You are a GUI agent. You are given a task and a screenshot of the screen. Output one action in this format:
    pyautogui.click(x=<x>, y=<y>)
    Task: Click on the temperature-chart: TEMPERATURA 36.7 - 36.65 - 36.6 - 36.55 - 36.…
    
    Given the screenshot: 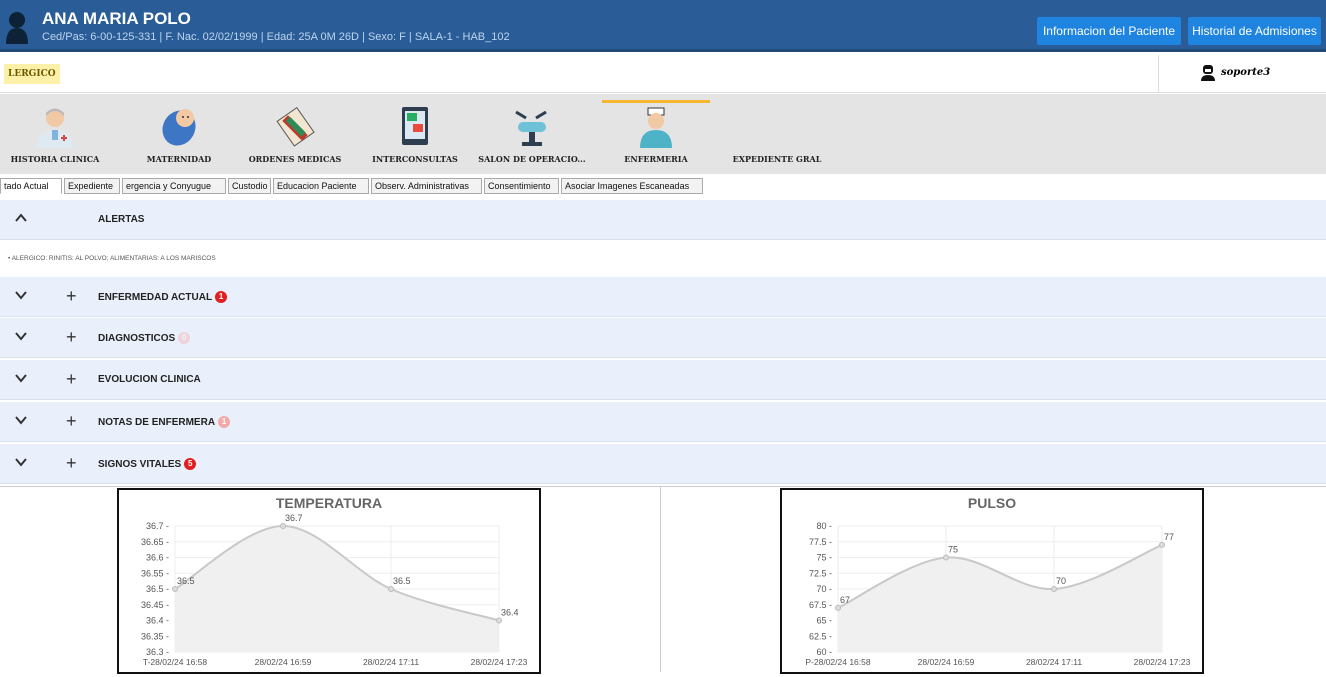 What is the action you would take?
    pyautogui.click(x=334, y=581)
    